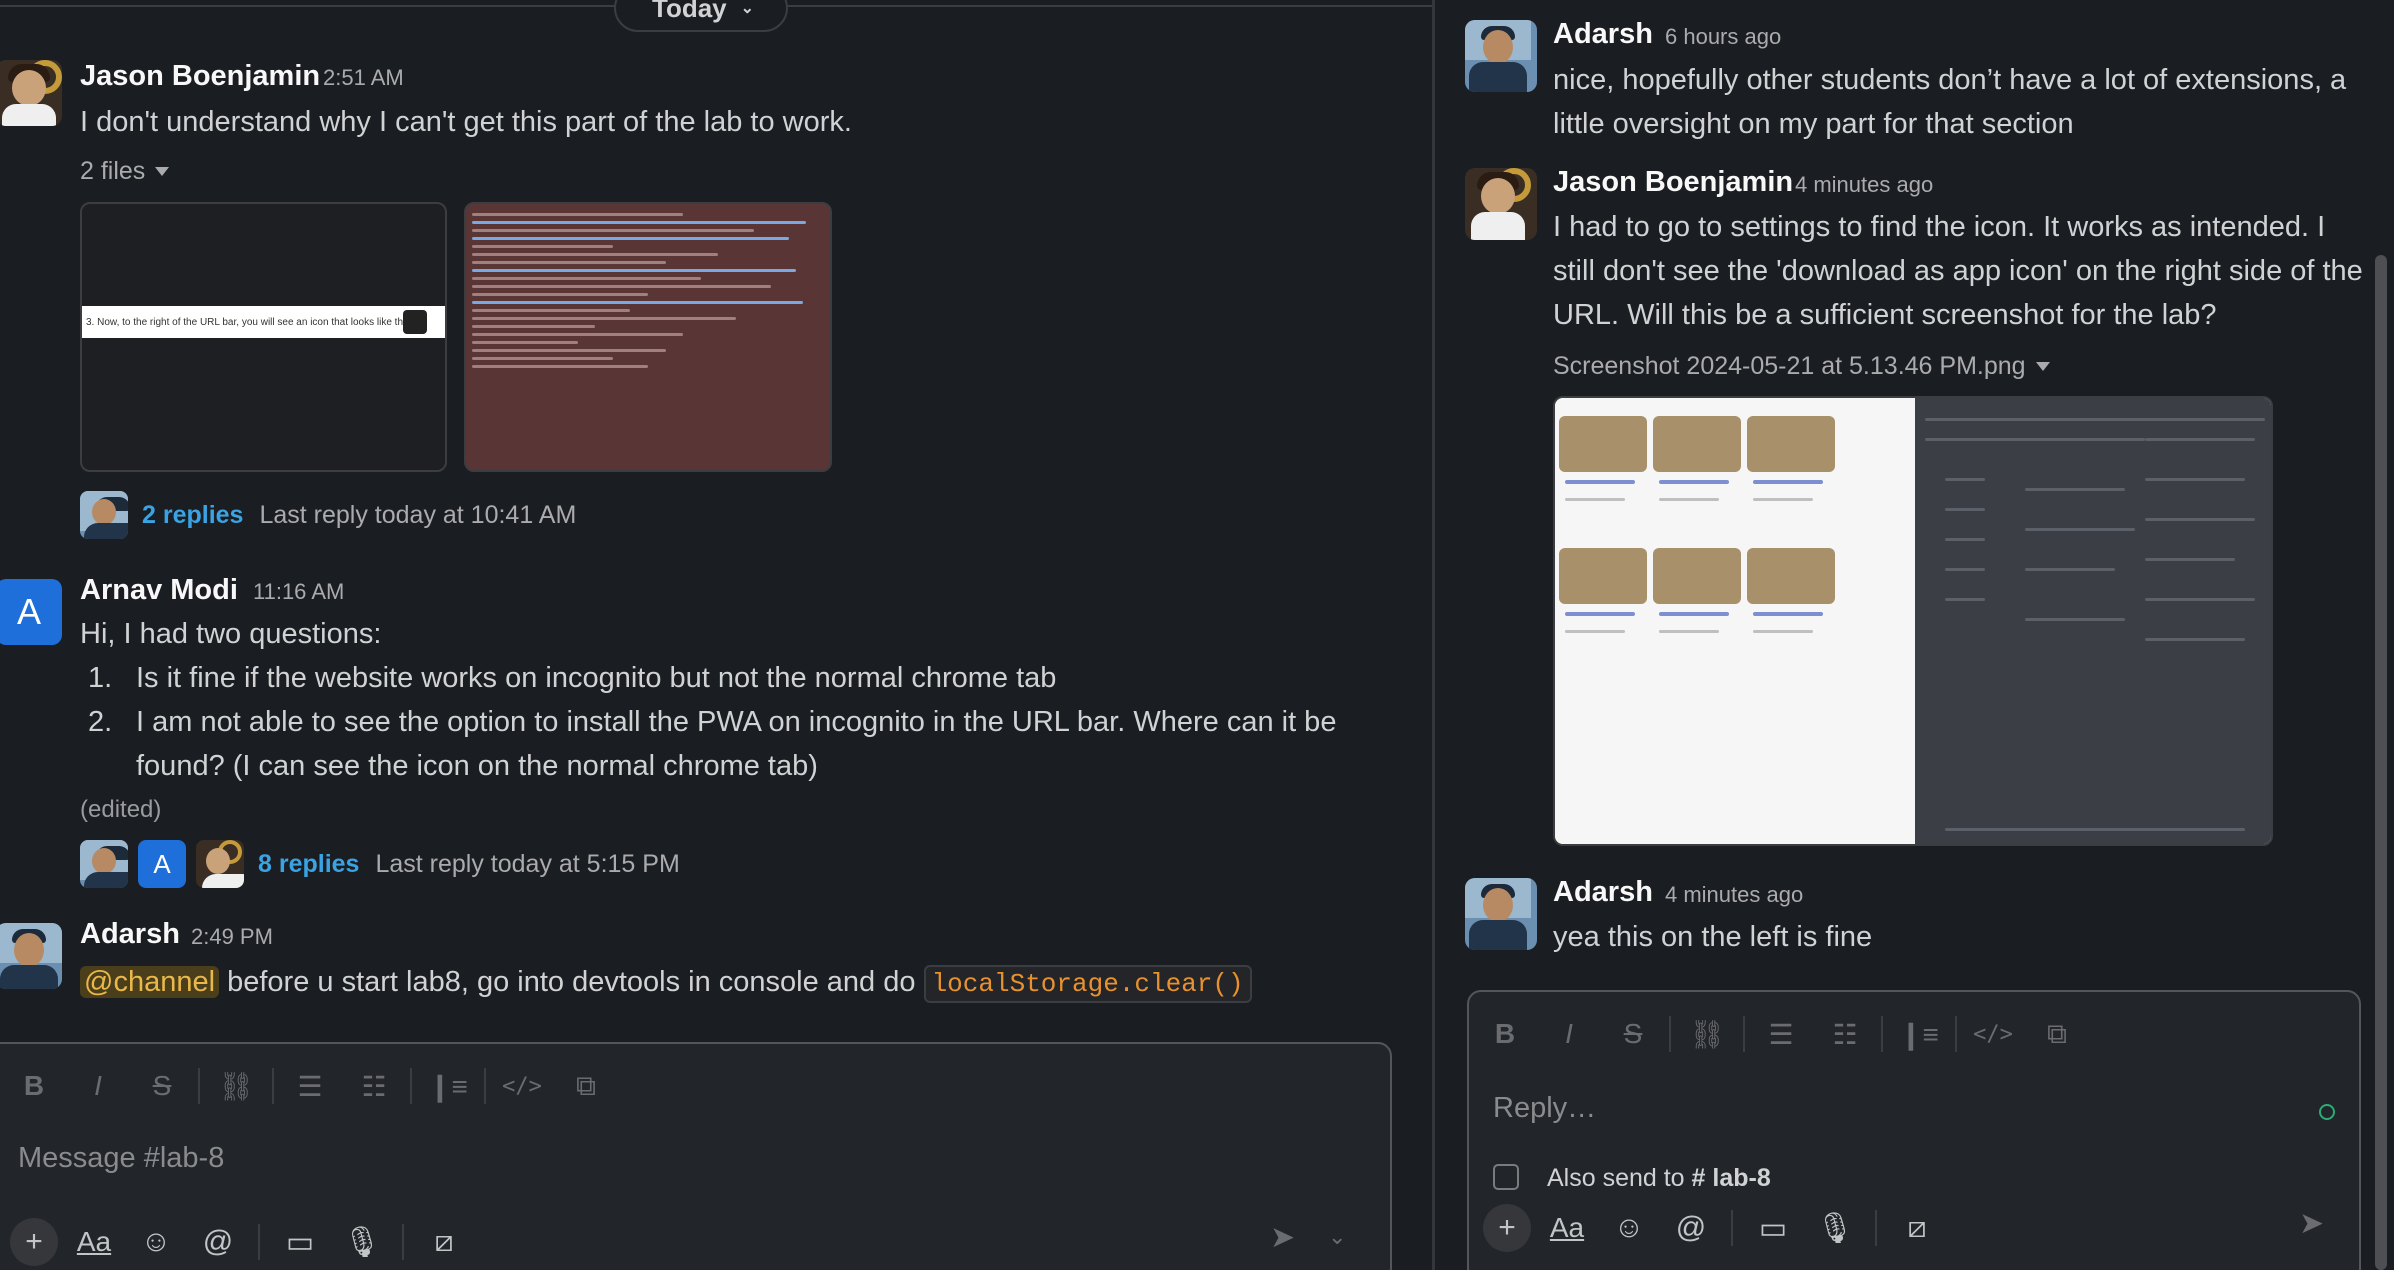  What do you see at coordinates (648, 337) in the screenshot?
I see `file-thumbnail` at bounding box center [648, 337].